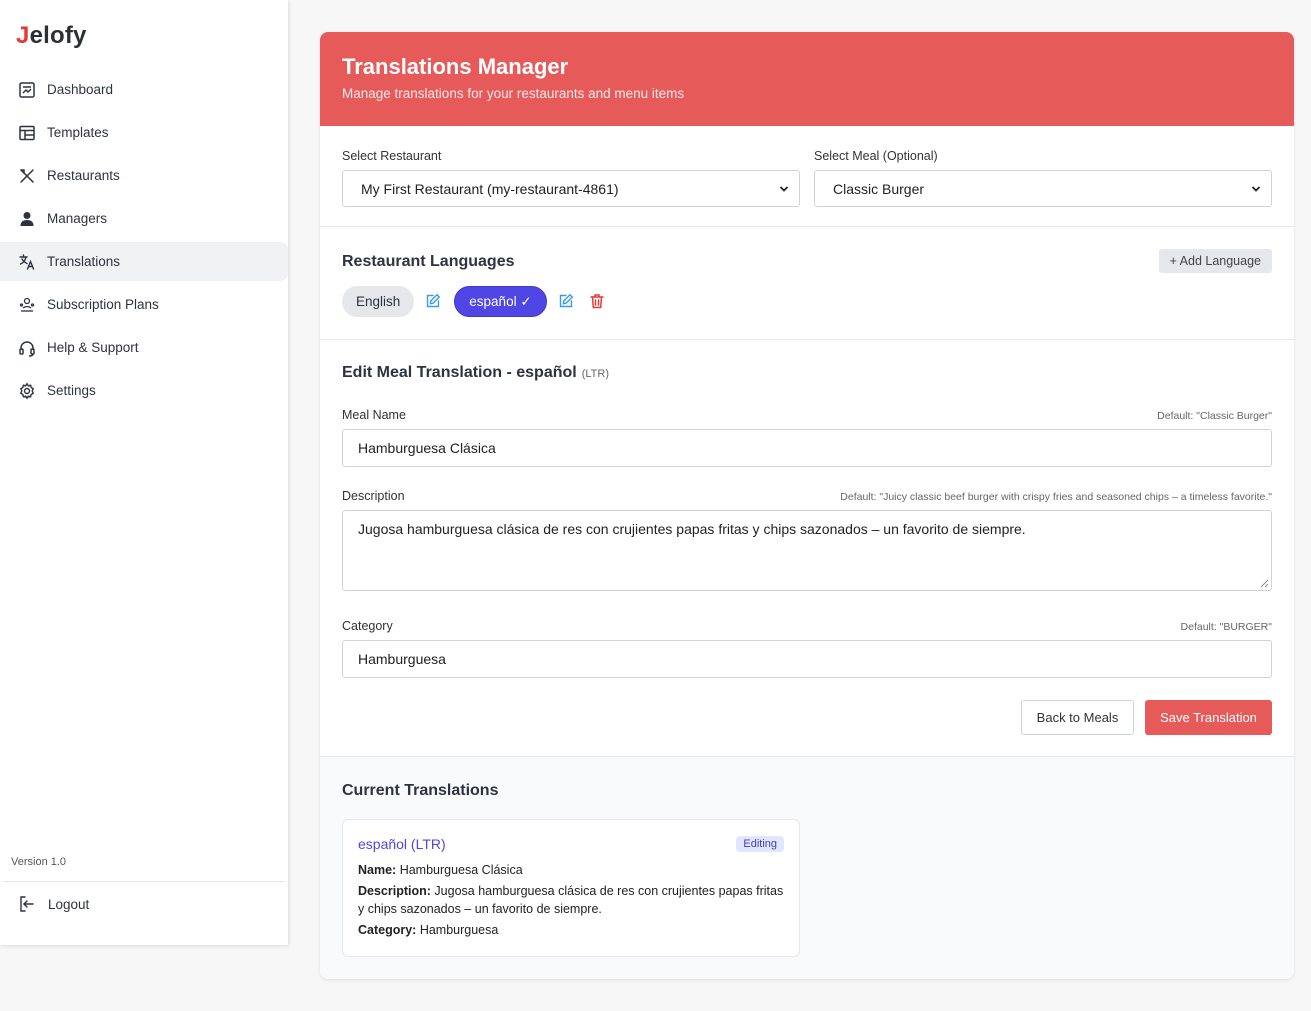 The height and width of the screenshot is (1011, 1311). Describe the element at coordinates (144, 881) in the screenshot. I see `sidebar-divider` at that location.